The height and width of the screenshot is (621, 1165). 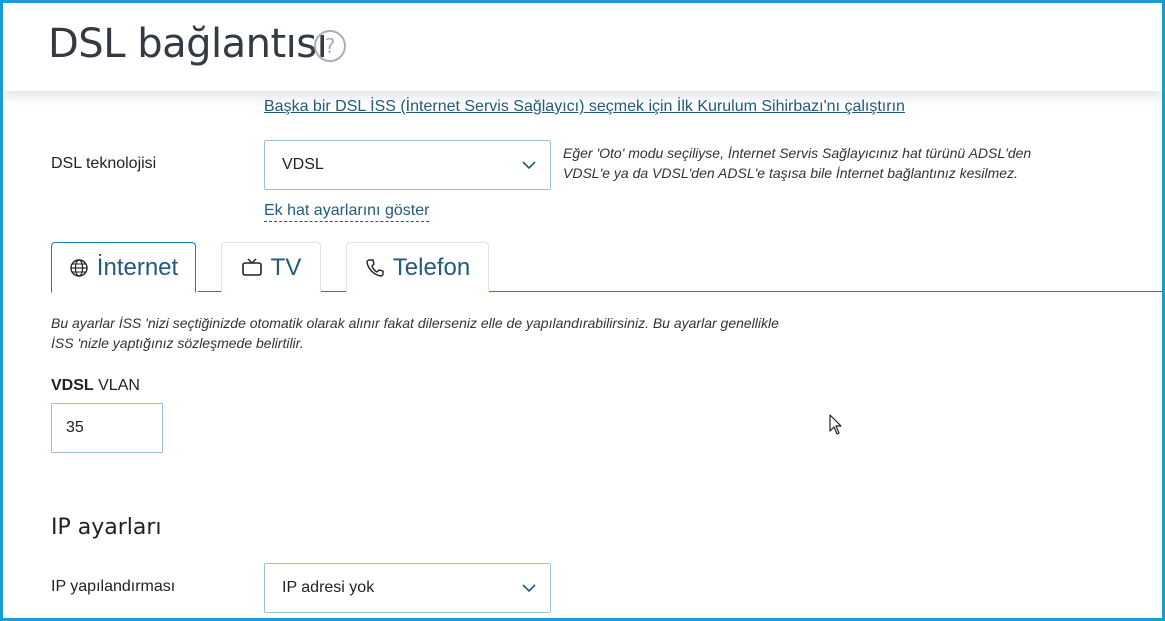 What do you see at coordinates (107, 428) in the screenshot?
I see `vlan-input: 35` at bounding box center [107, 428].